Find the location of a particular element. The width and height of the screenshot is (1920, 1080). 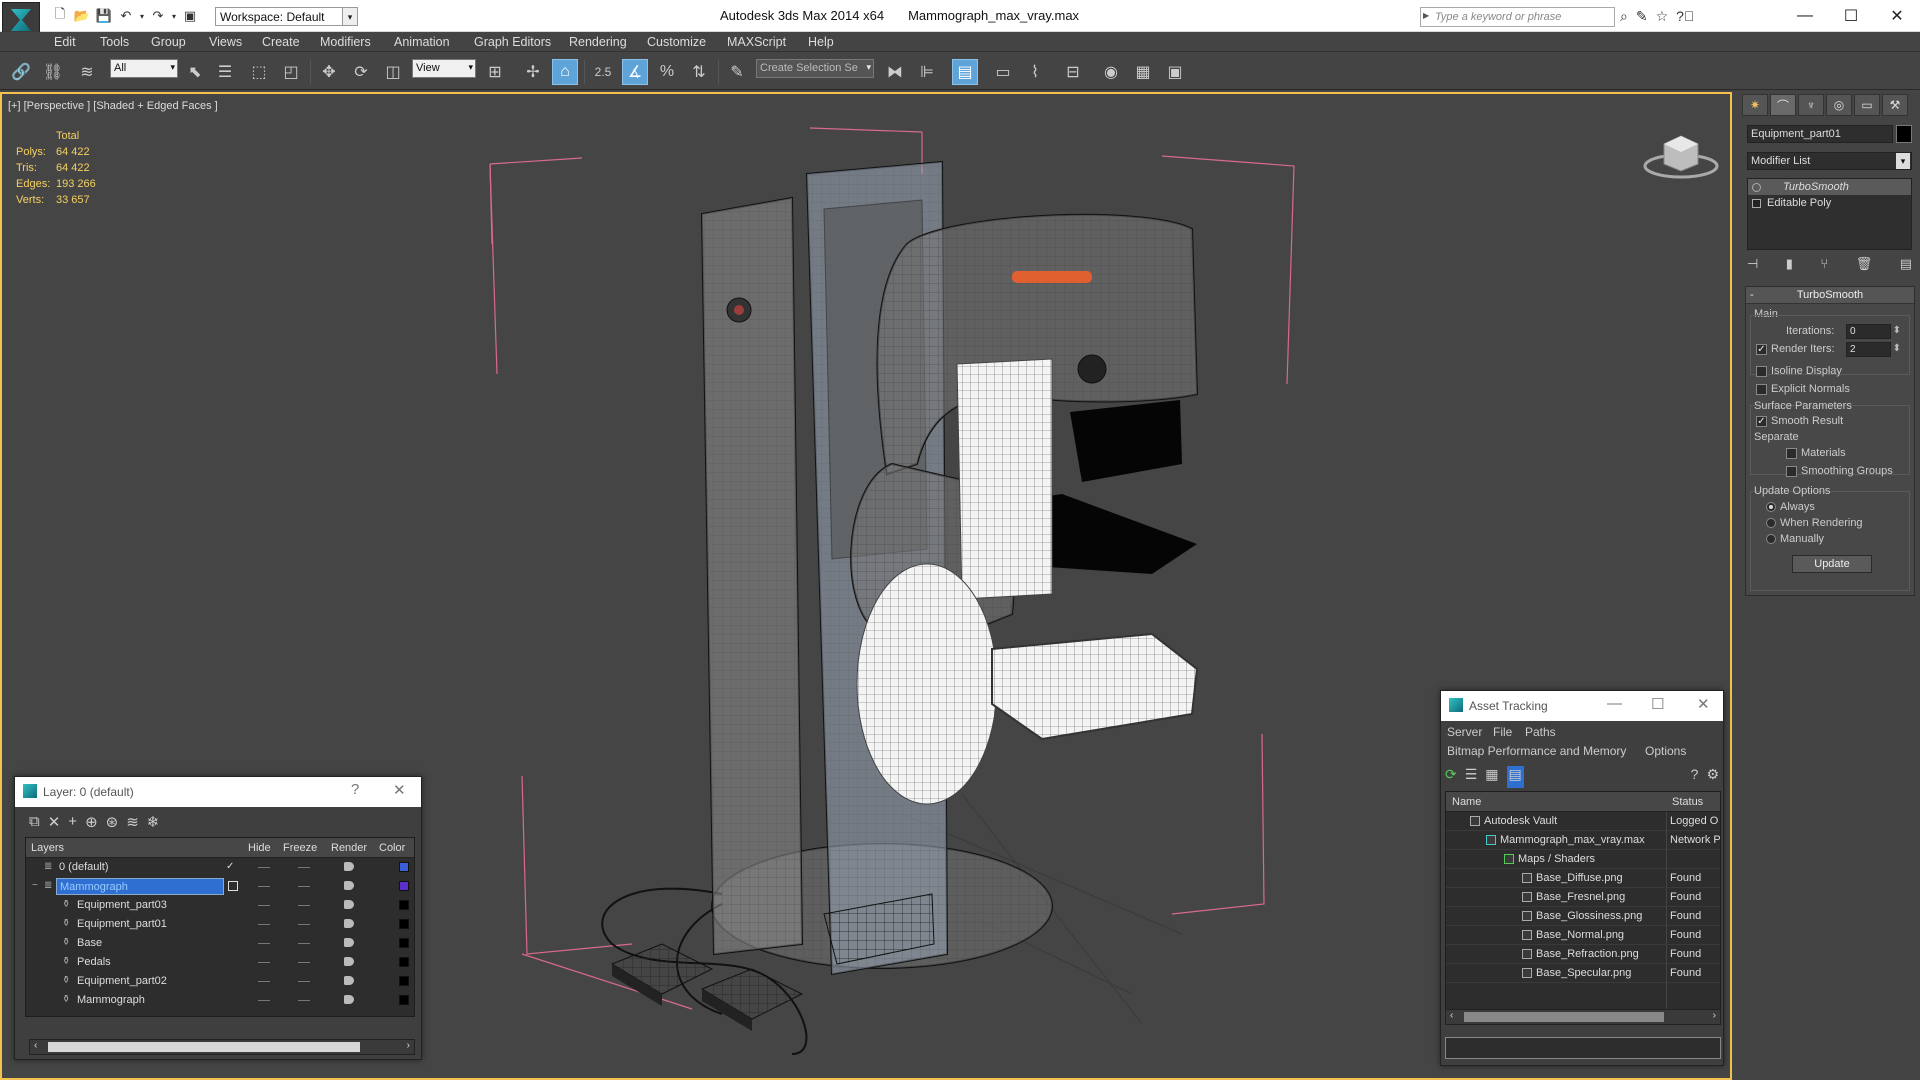

select-and-scale-icon: ◫ is located at coordinates (393, 72).